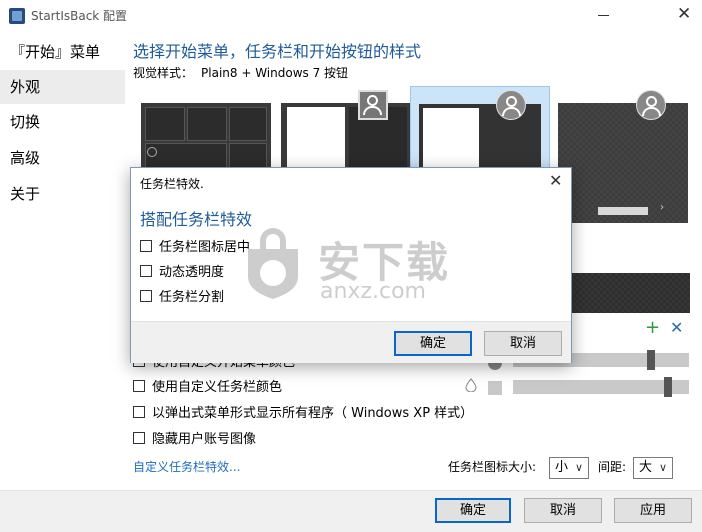 The width and height of the screenshot is (702, 532). What do you see at coordinates (623, 163) in the screenshot?
I see `style-thumbnail-4: ›` at bounding box center [623, 163].